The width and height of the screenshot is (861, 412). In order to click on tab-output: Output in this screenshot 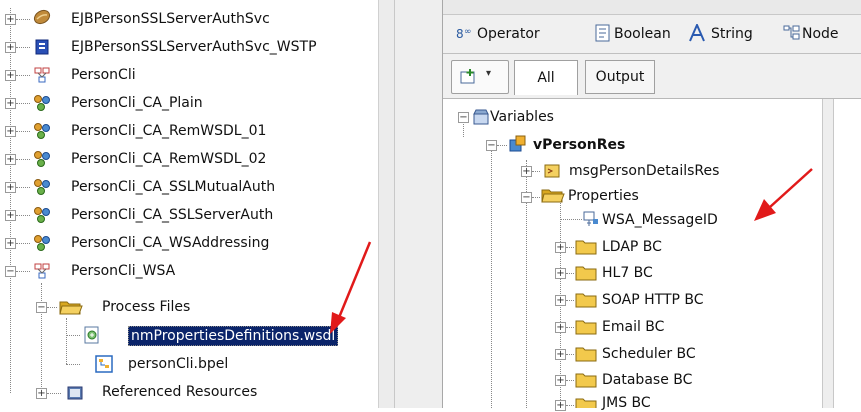, I will do `click(620, 77)`.